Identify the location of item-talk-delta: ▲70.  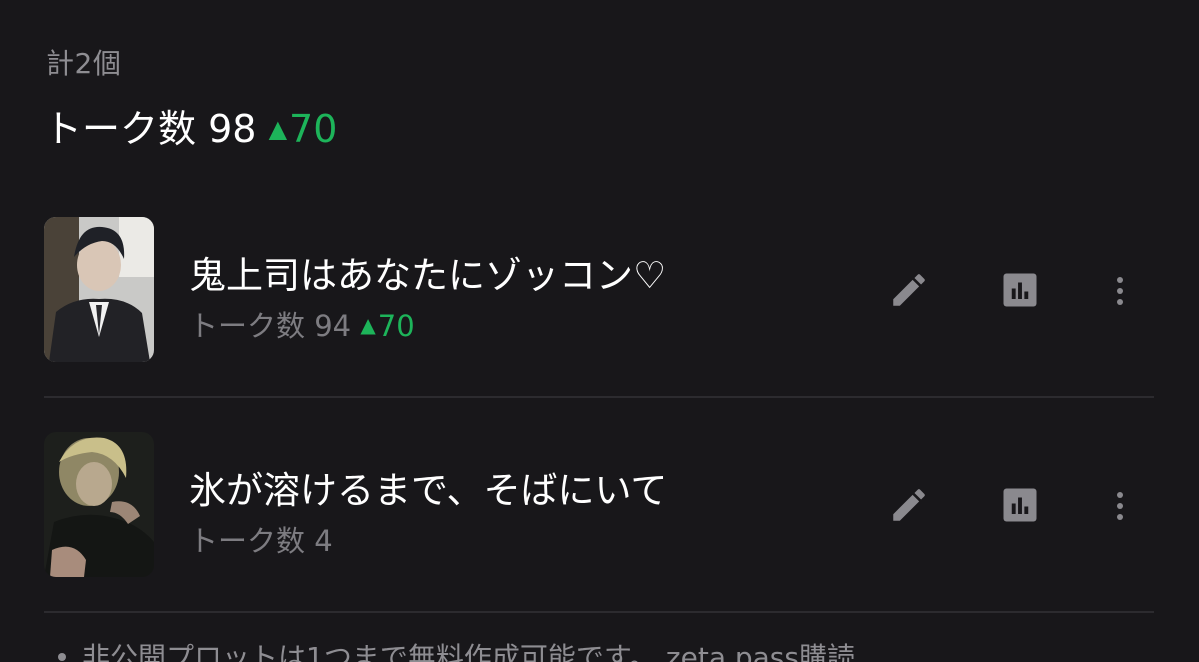
(387, 326).